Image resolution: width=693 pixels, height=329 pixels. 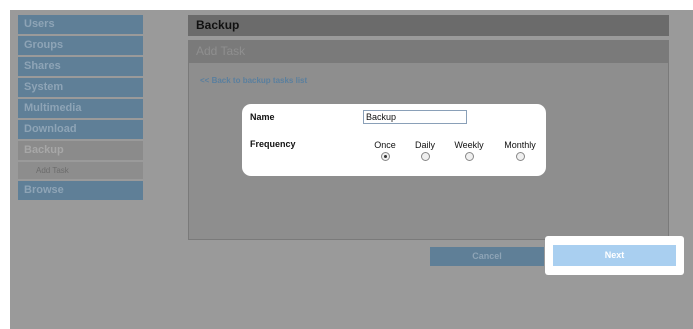 I want to click on section-title: Add Task, so click(x=428, y=51).